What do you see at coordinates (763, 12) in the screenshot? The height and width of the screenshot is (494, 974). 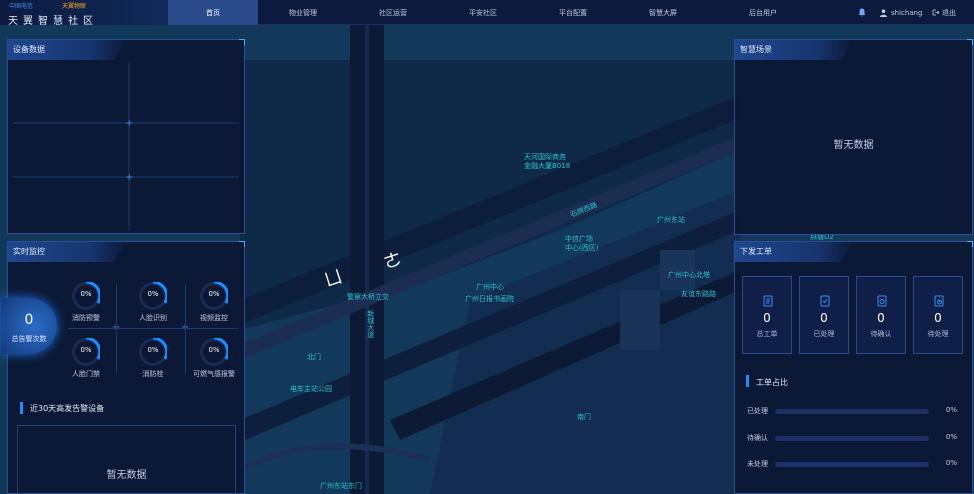 I see `nav-admin-users: 后台用户` at bounding box center [763, 12].